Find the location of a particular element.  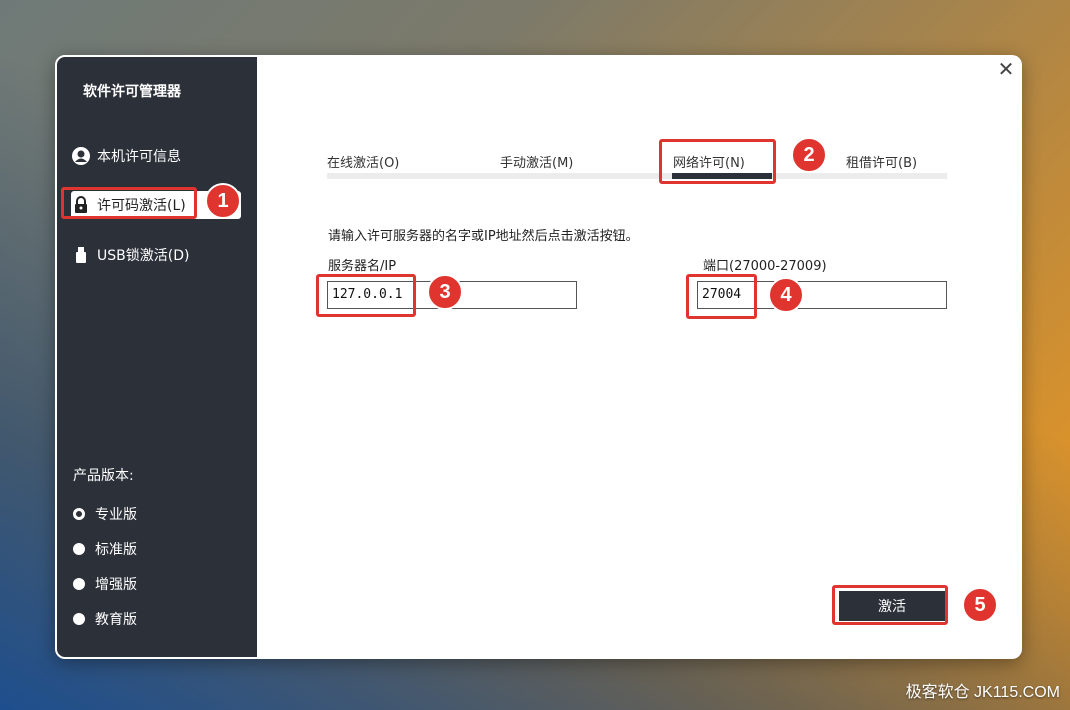

version-option-label: 专业版 is located at coordinates (116, 515).